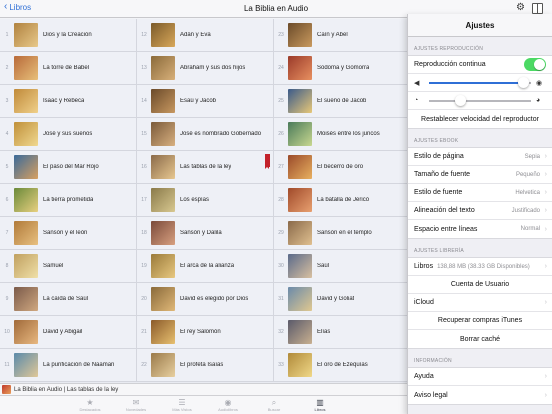 The image size is (552, 414). Describe the element at coordinates (342, 266) in the screenshot. I see `book-cell: 30 Saúl` at that location.